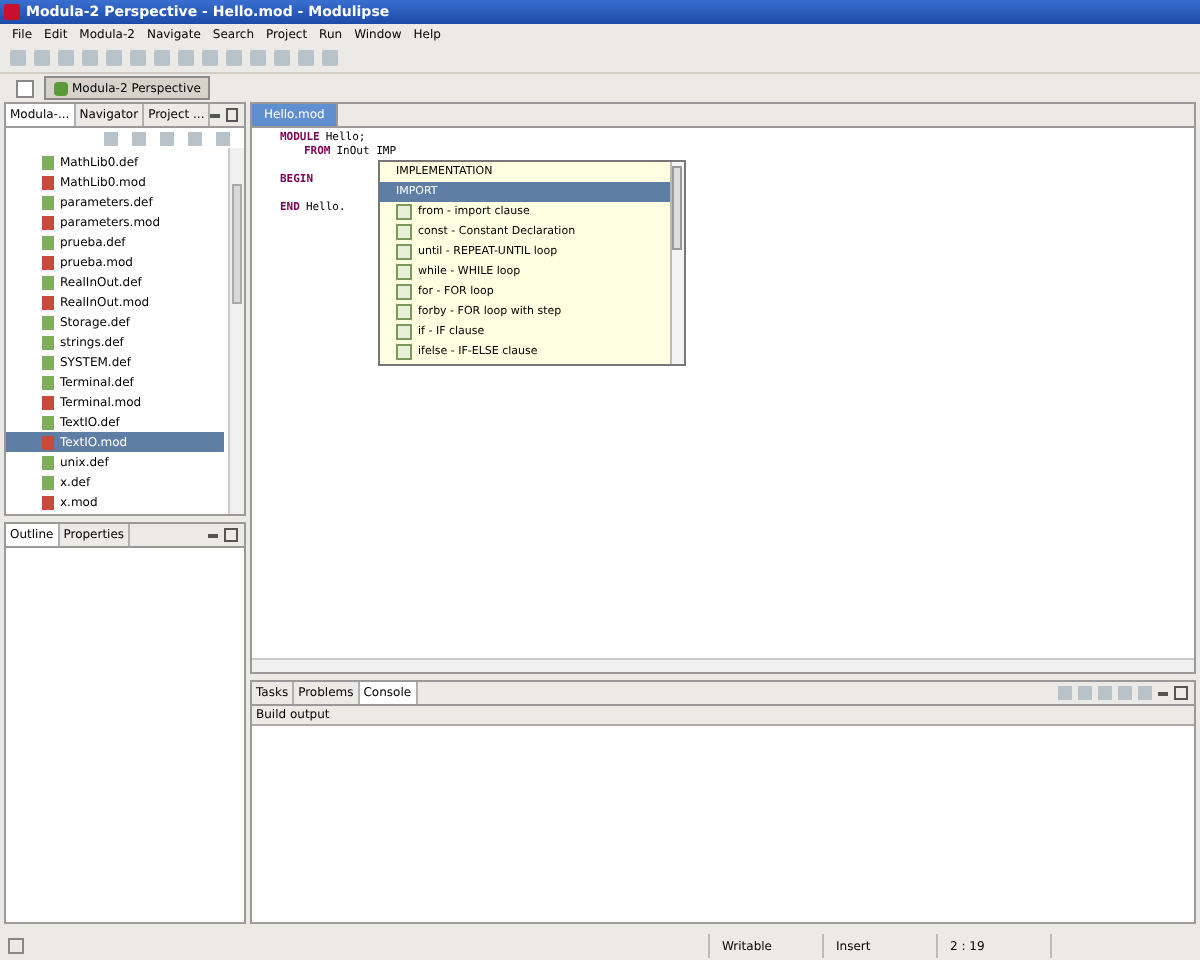 Image resolution: width=1200 pixels, height=960 pixels. I want to click on open-perspective-icon, so click(25, 88).